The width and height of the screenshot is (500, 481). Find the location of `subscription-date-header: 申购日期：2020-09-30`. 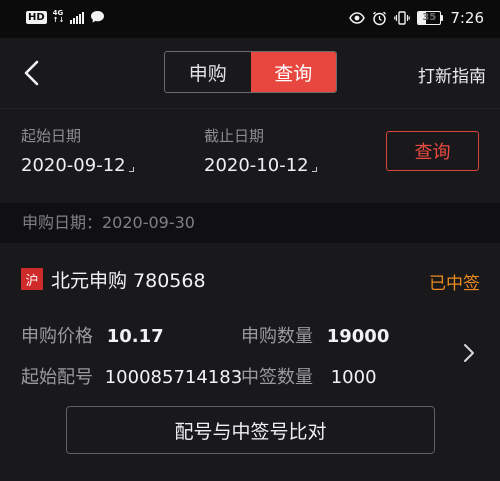

subscription-date-header: 申购日期：2020-09-30 is located at coordinates (250, 223).